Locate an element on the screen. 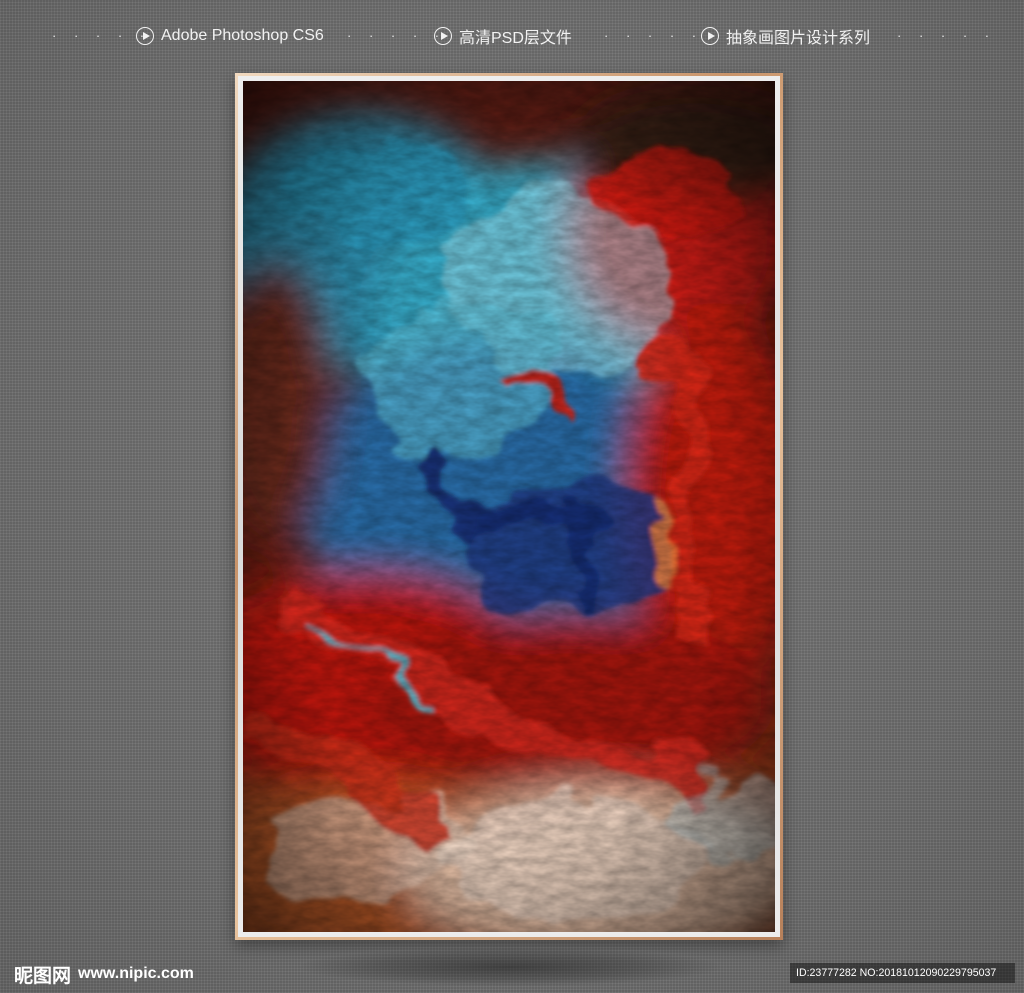 This screenshot has width=1024, height=993. header-item-psd: 高清PSD层文件 is located at coordinates (503, 36).